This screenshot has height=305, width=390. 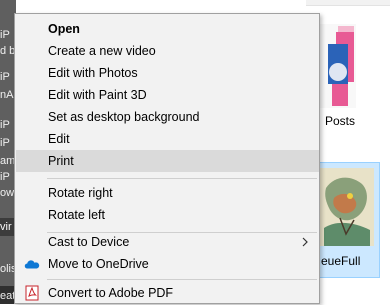 What do you see at coordinates (167, 29) in the screenshot?
I see `menu-item-open: Open` at bounding box center [167, 29].